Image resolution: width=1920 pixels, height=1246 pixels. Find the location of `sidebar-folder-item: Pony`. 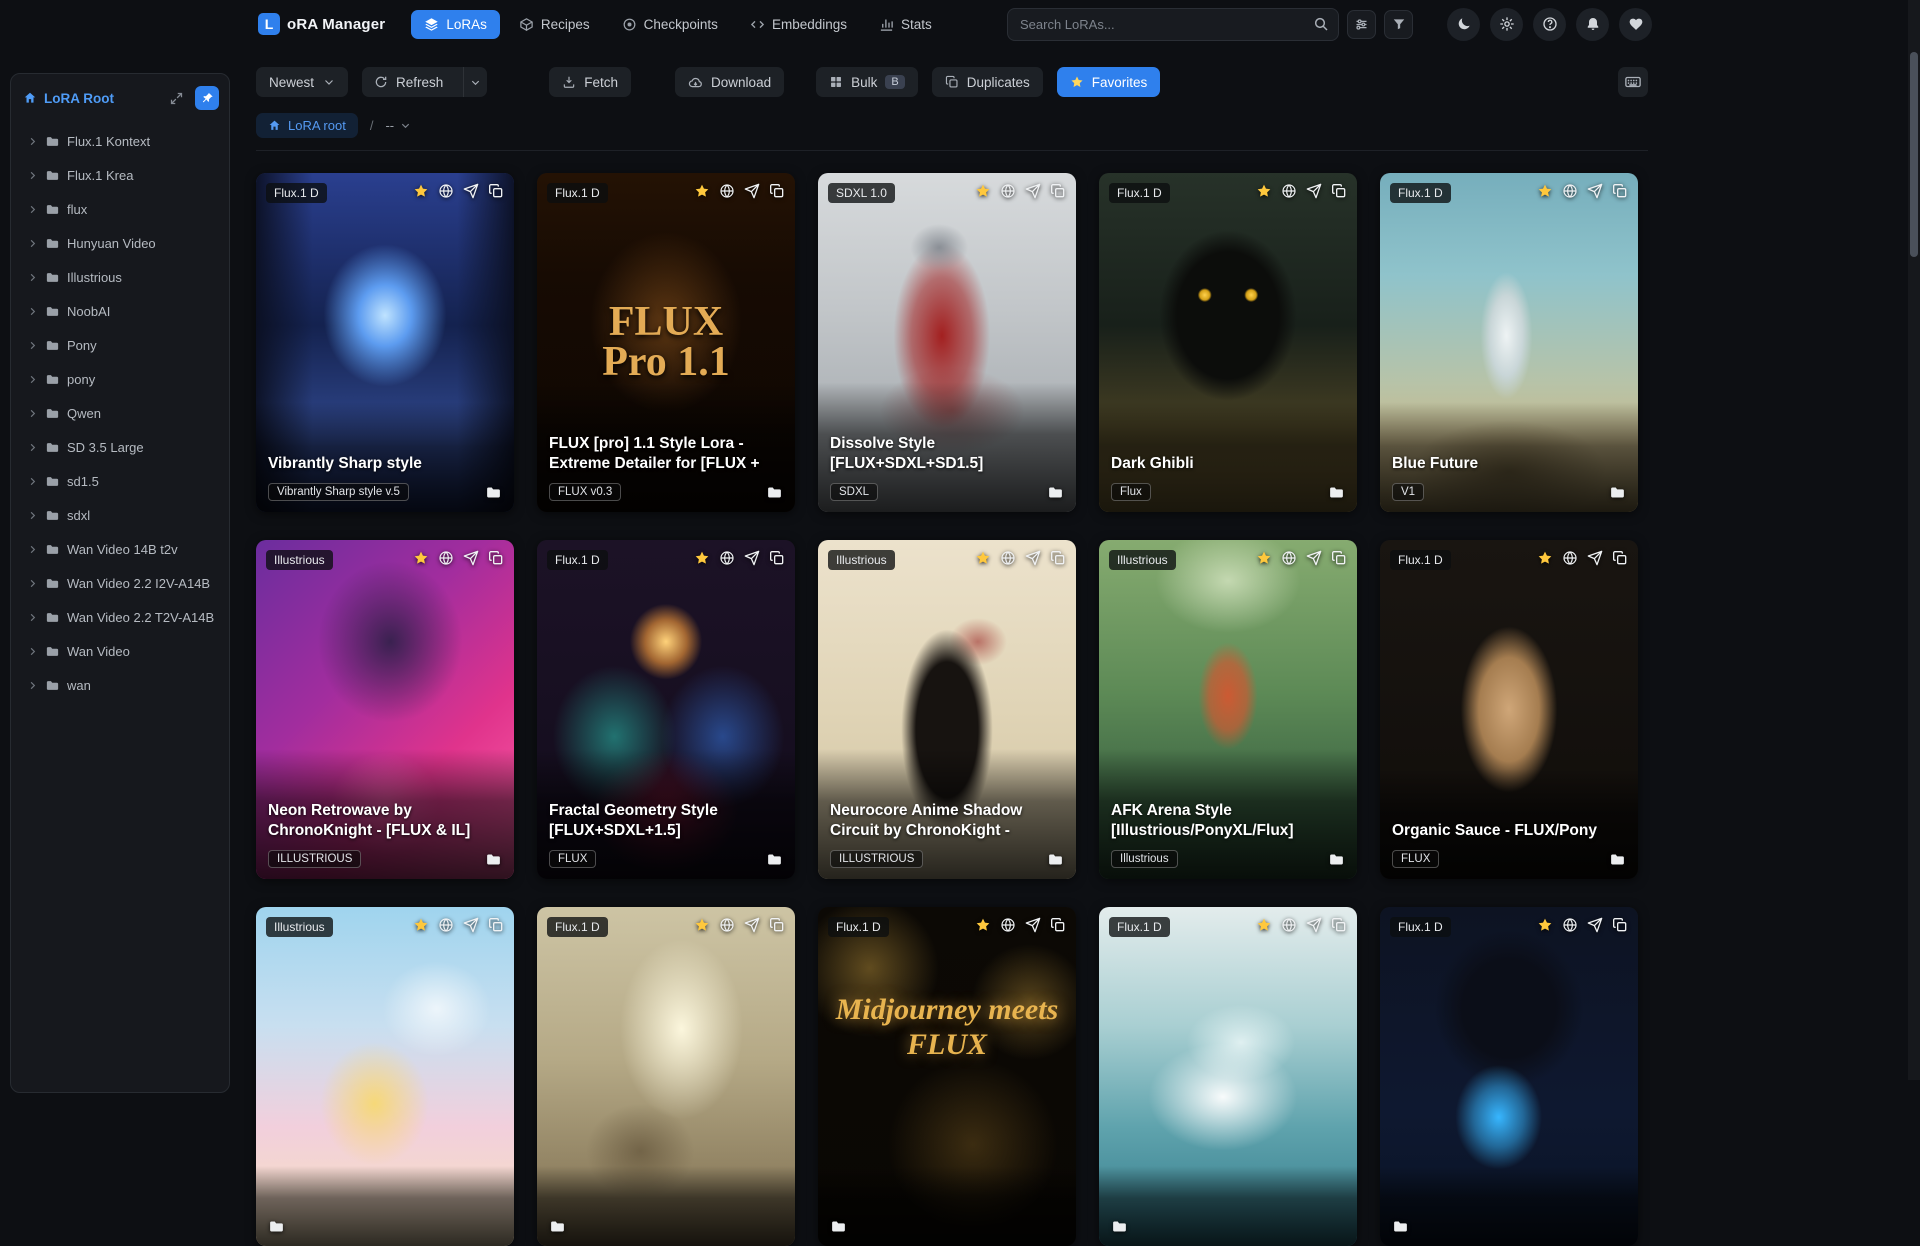

sidebar-folder-item: Pony is located at coordinates (120, 345).